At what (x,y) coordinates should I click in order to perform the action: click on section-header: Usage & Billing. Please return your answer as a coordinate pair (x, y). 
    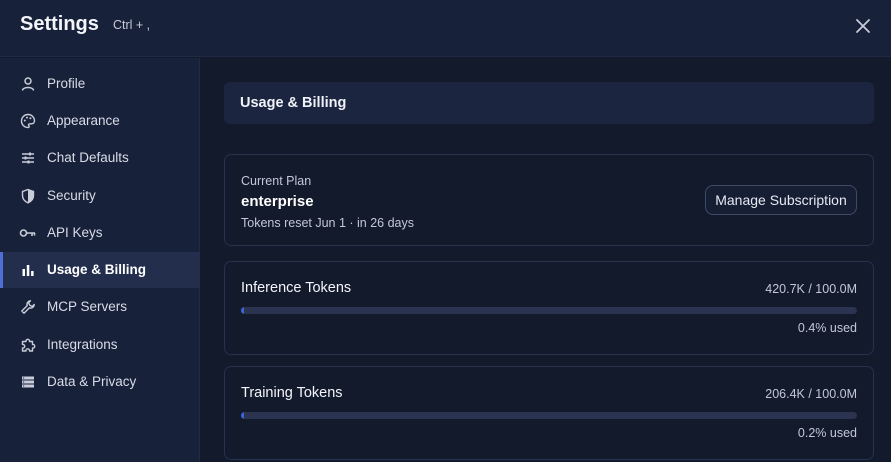
    Looking at the image, I should click on (549, 103).